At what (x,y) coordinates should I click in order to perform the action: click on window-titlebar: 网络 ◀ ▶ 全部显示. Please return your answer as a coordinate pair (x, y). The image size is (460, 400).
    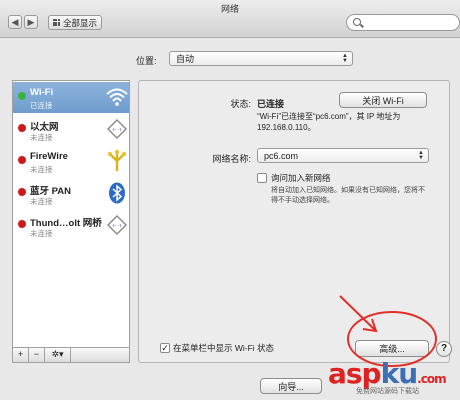
    Looking at the image, I should click on (230, 19).